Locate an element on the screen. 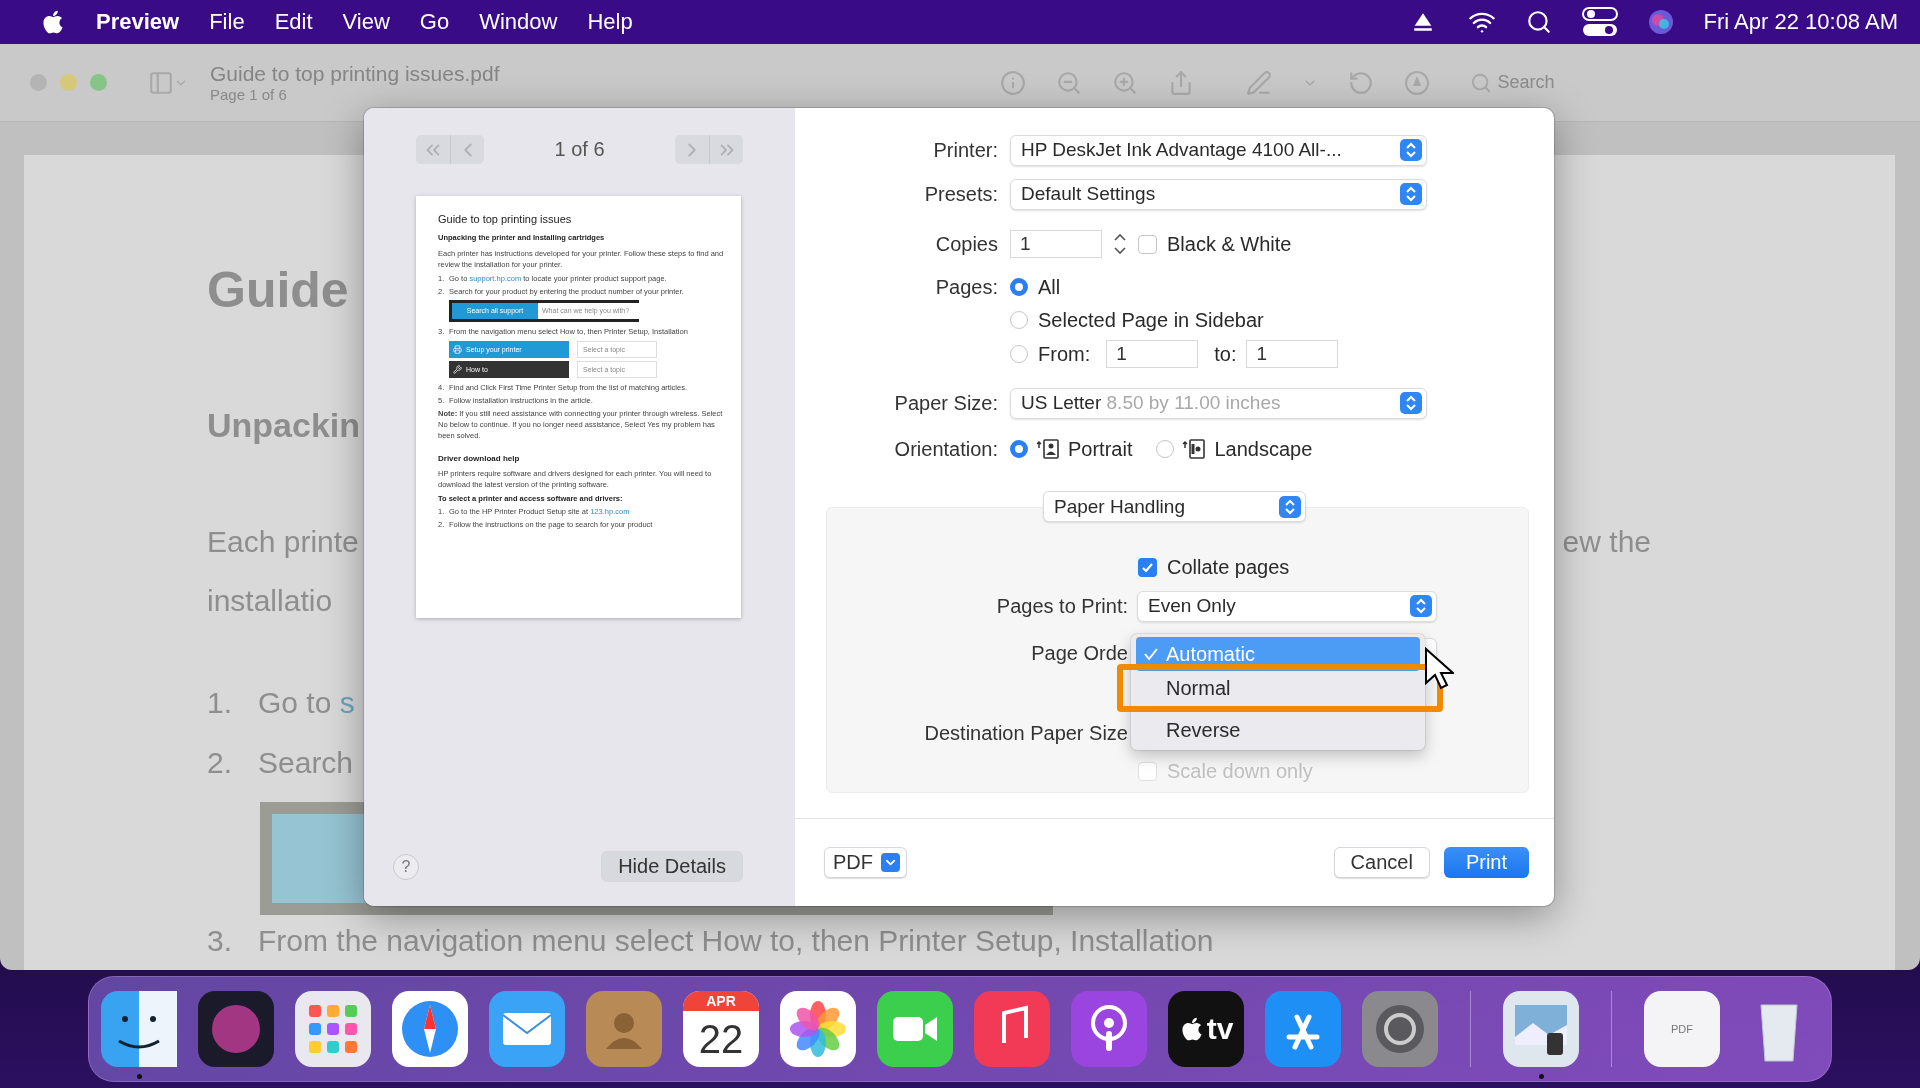 This screenshot has width=1920, height=1088. checkbox-label: Black & White is located at coordinates (1229, 244).